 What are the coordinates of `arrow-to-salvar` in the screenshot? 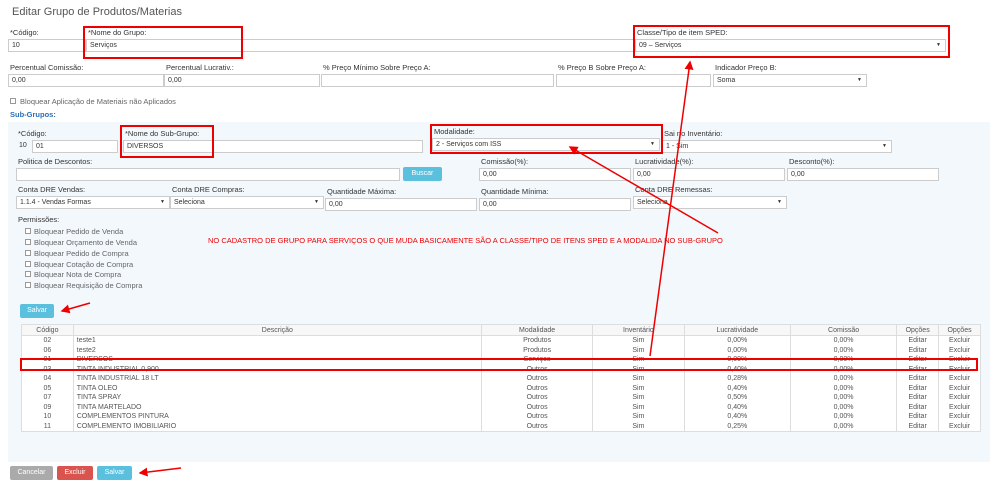 It's located at (160, 472).